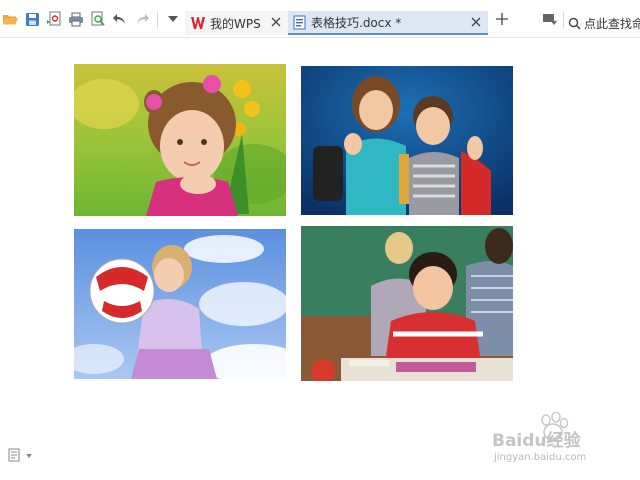  I want to click on window-switch-icon, so click(550, 19).